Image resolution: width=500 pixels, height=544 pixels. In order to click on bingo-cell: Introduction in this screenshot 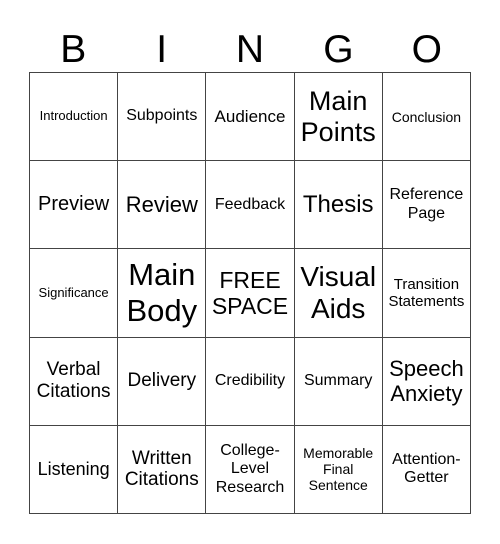, I will do `click(74, 117)`.